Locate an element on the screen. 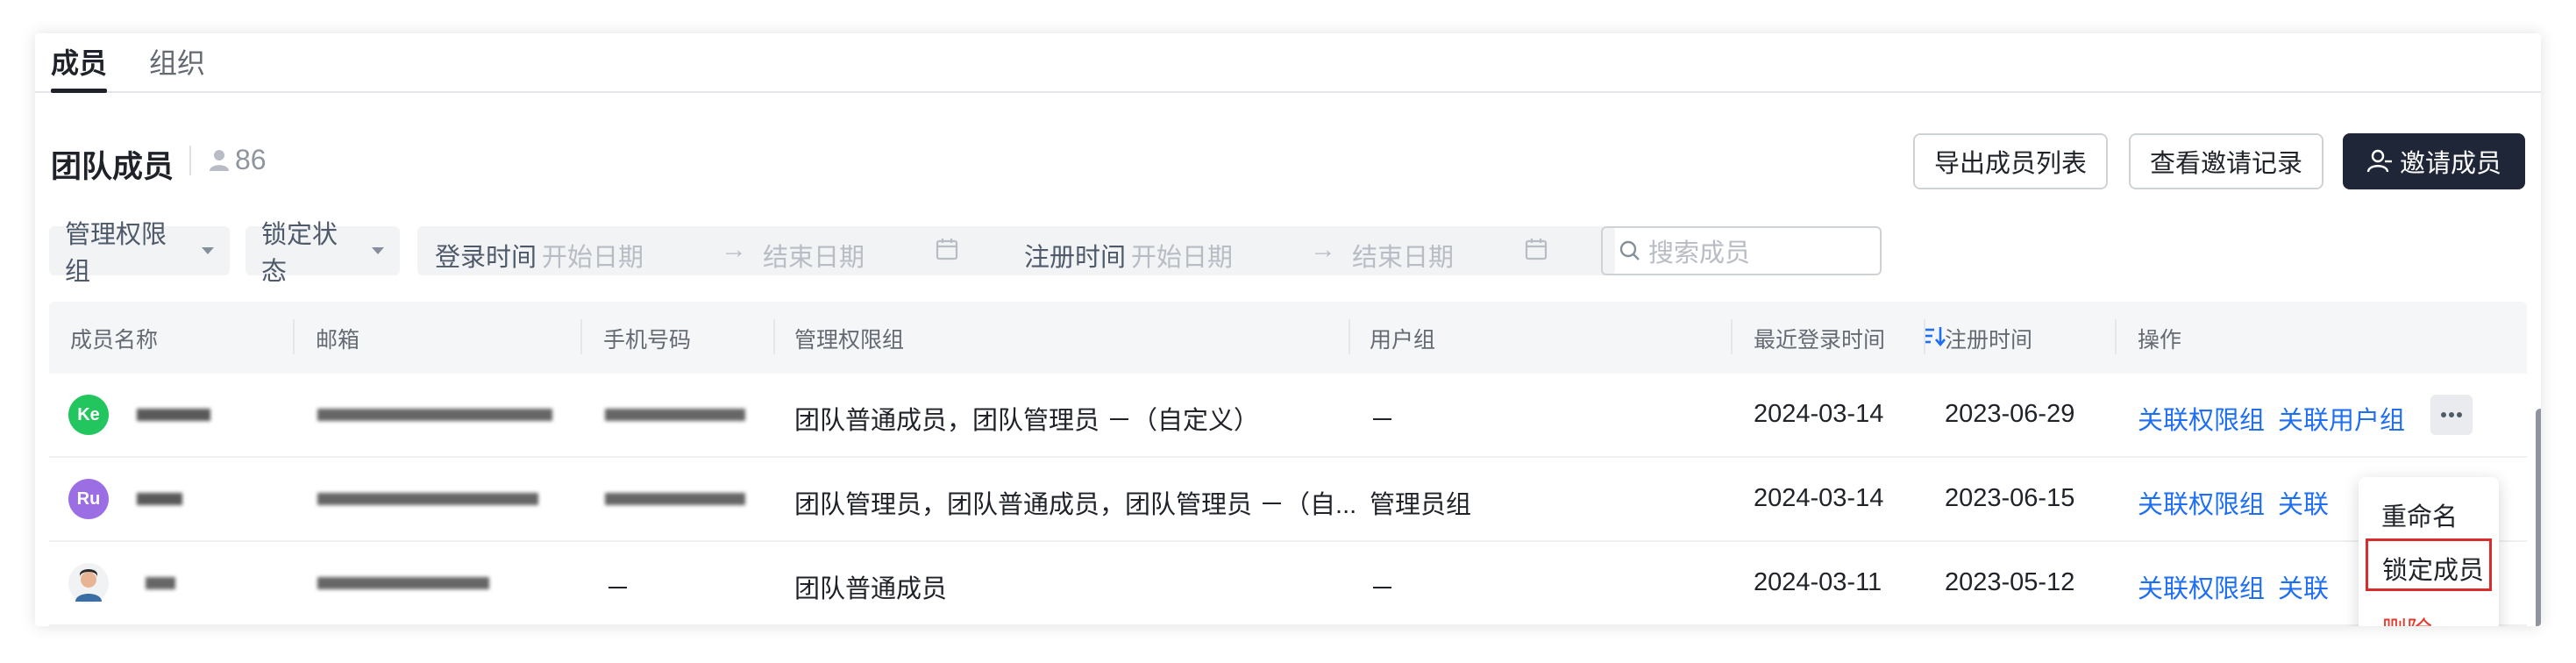 This screenshot has width=2576, height=663. register-time: 2023-06-15 is located at coordinates (2010, 498).